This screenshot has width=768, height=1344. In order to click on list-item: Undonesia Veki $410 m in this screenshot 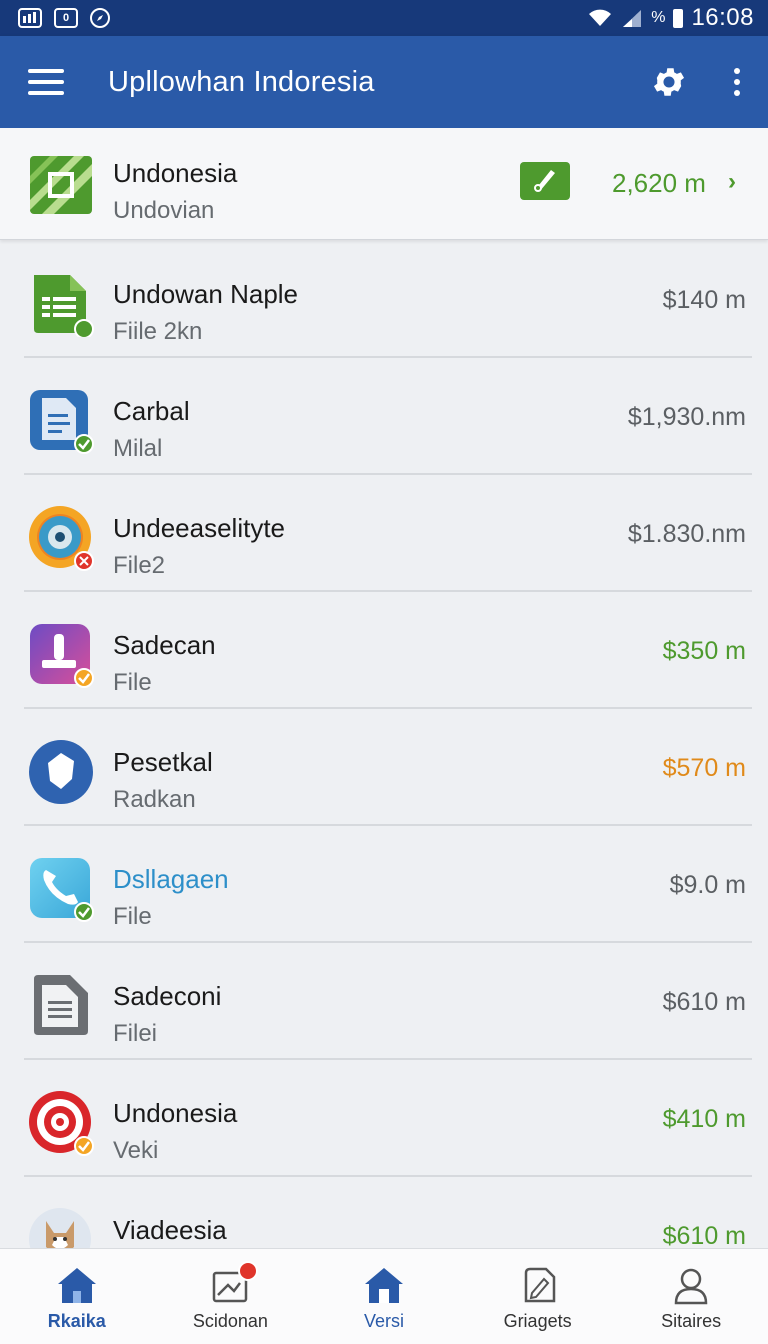, I will do `click(384, 1118)`.